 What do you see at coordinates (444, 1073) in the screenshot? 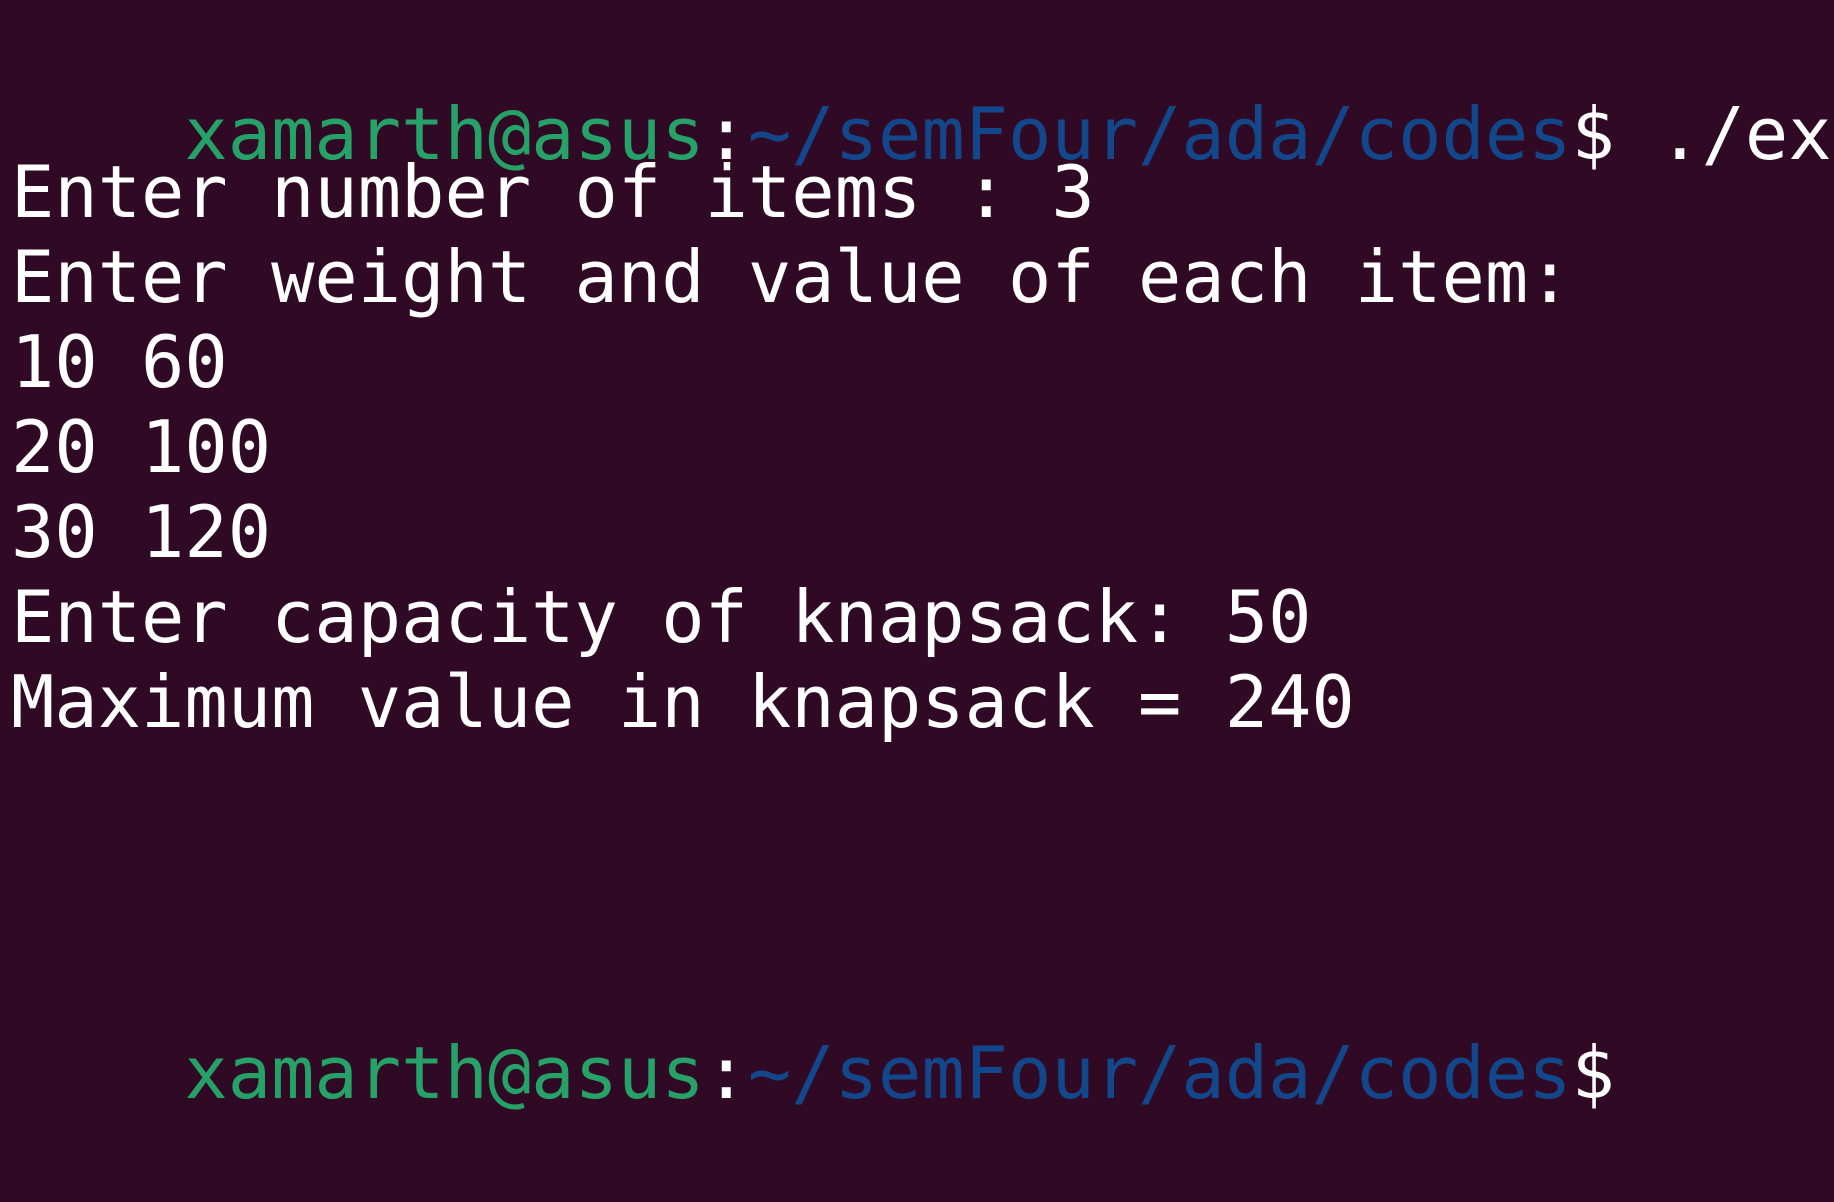
I see `prompt-user-host: xamarth@asus` at bounding box center [444, 1073].